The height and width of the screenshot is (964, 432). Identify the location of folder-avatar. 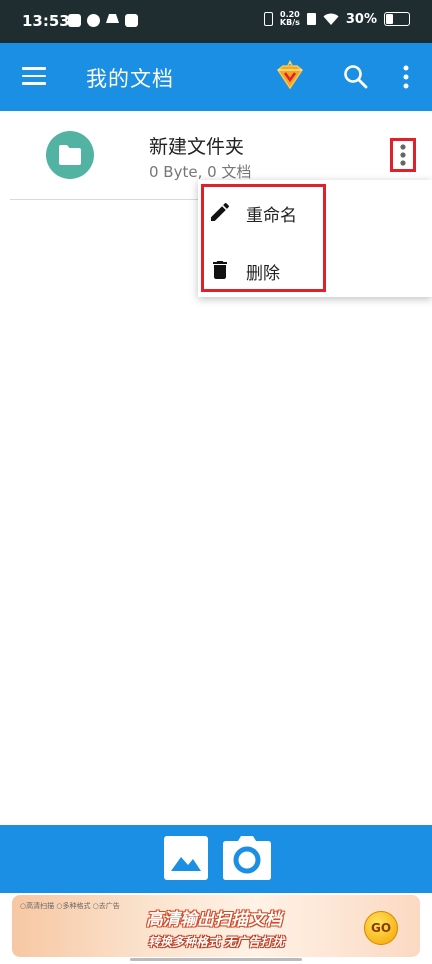
(70, 155).